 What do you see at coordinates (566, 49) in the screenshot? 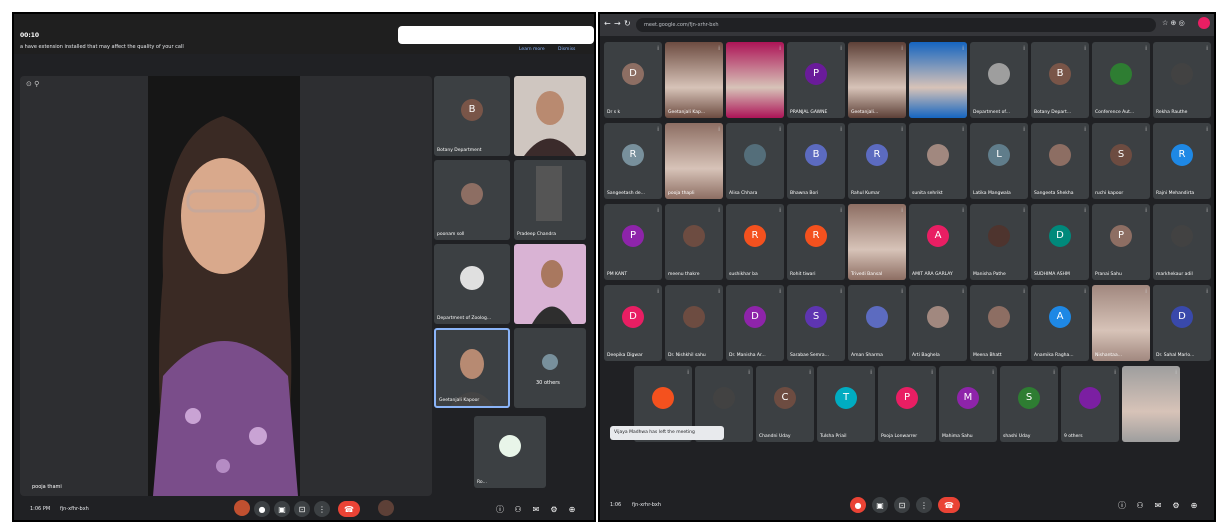
I see `warning-link-dismiss: Dismiss` at bounding box center [566, 49].